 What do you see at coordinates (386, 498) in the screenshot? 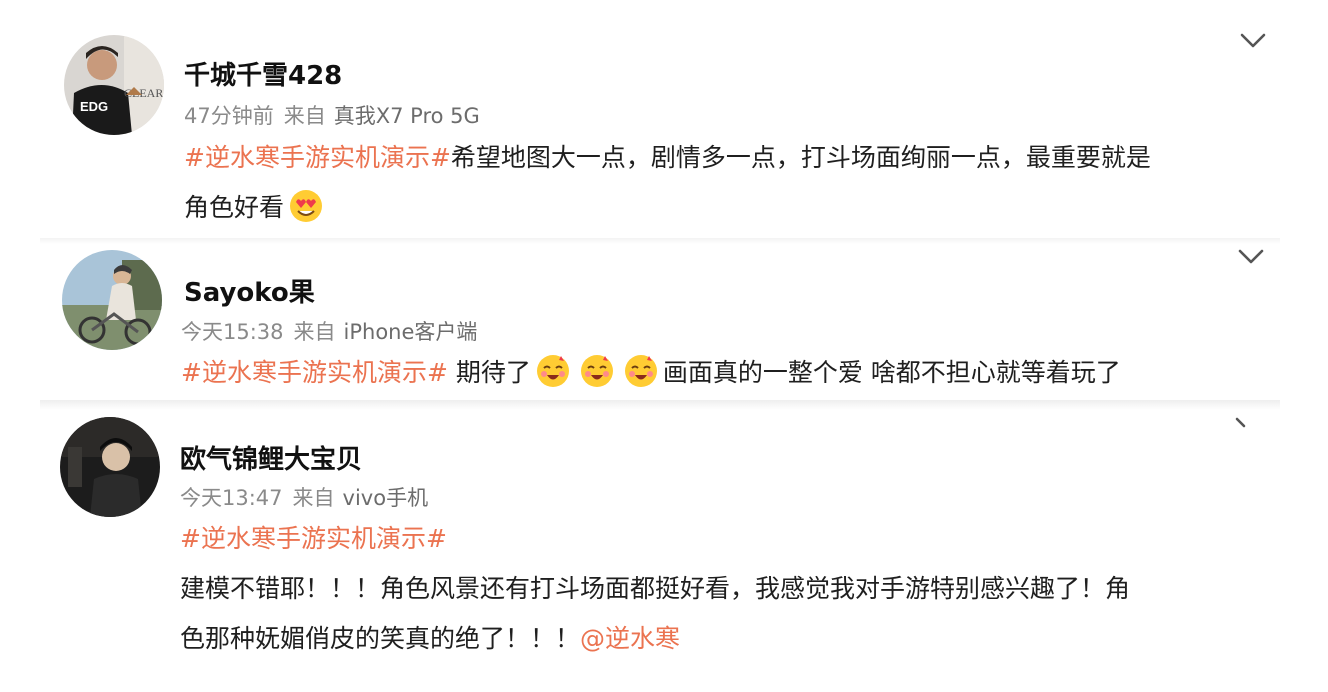
I see `source-device: vivo手机` at bounding box center [386, 498].